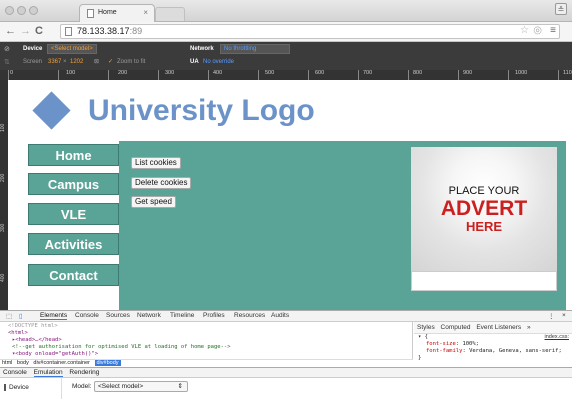  What do you see at coordinates (170, 73) in the screenshot?
I see `ruler-label: 300` at bounding box center [170, 73].